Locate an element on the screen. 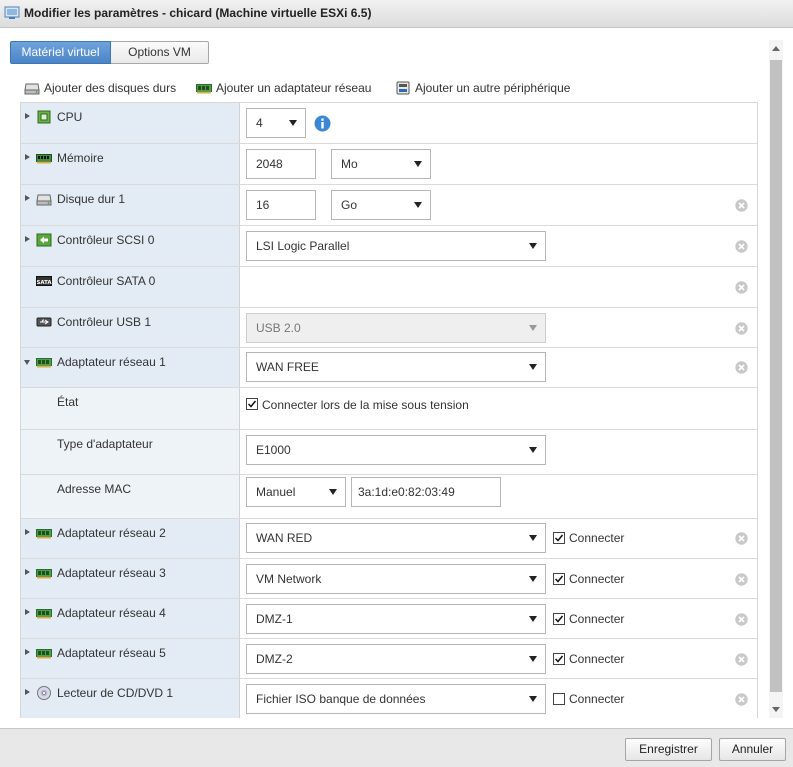  scroll-thumb is located at coordinates (776, 376).